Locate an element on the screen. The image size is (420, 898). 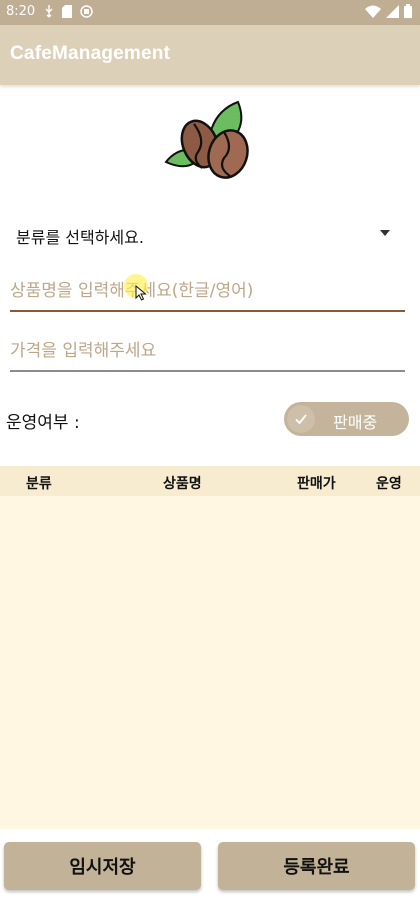
column-header-price: 판매가 is located at coordinates (316, 484).